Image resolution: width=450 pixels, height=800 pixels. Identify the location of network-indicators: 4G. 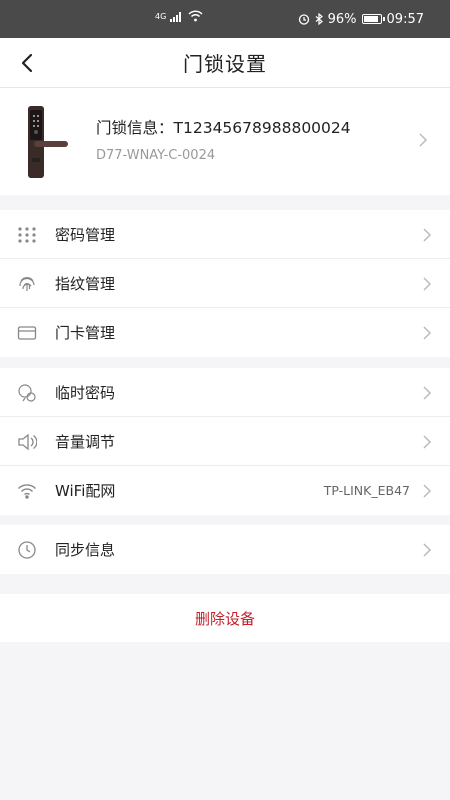
(179, 16).